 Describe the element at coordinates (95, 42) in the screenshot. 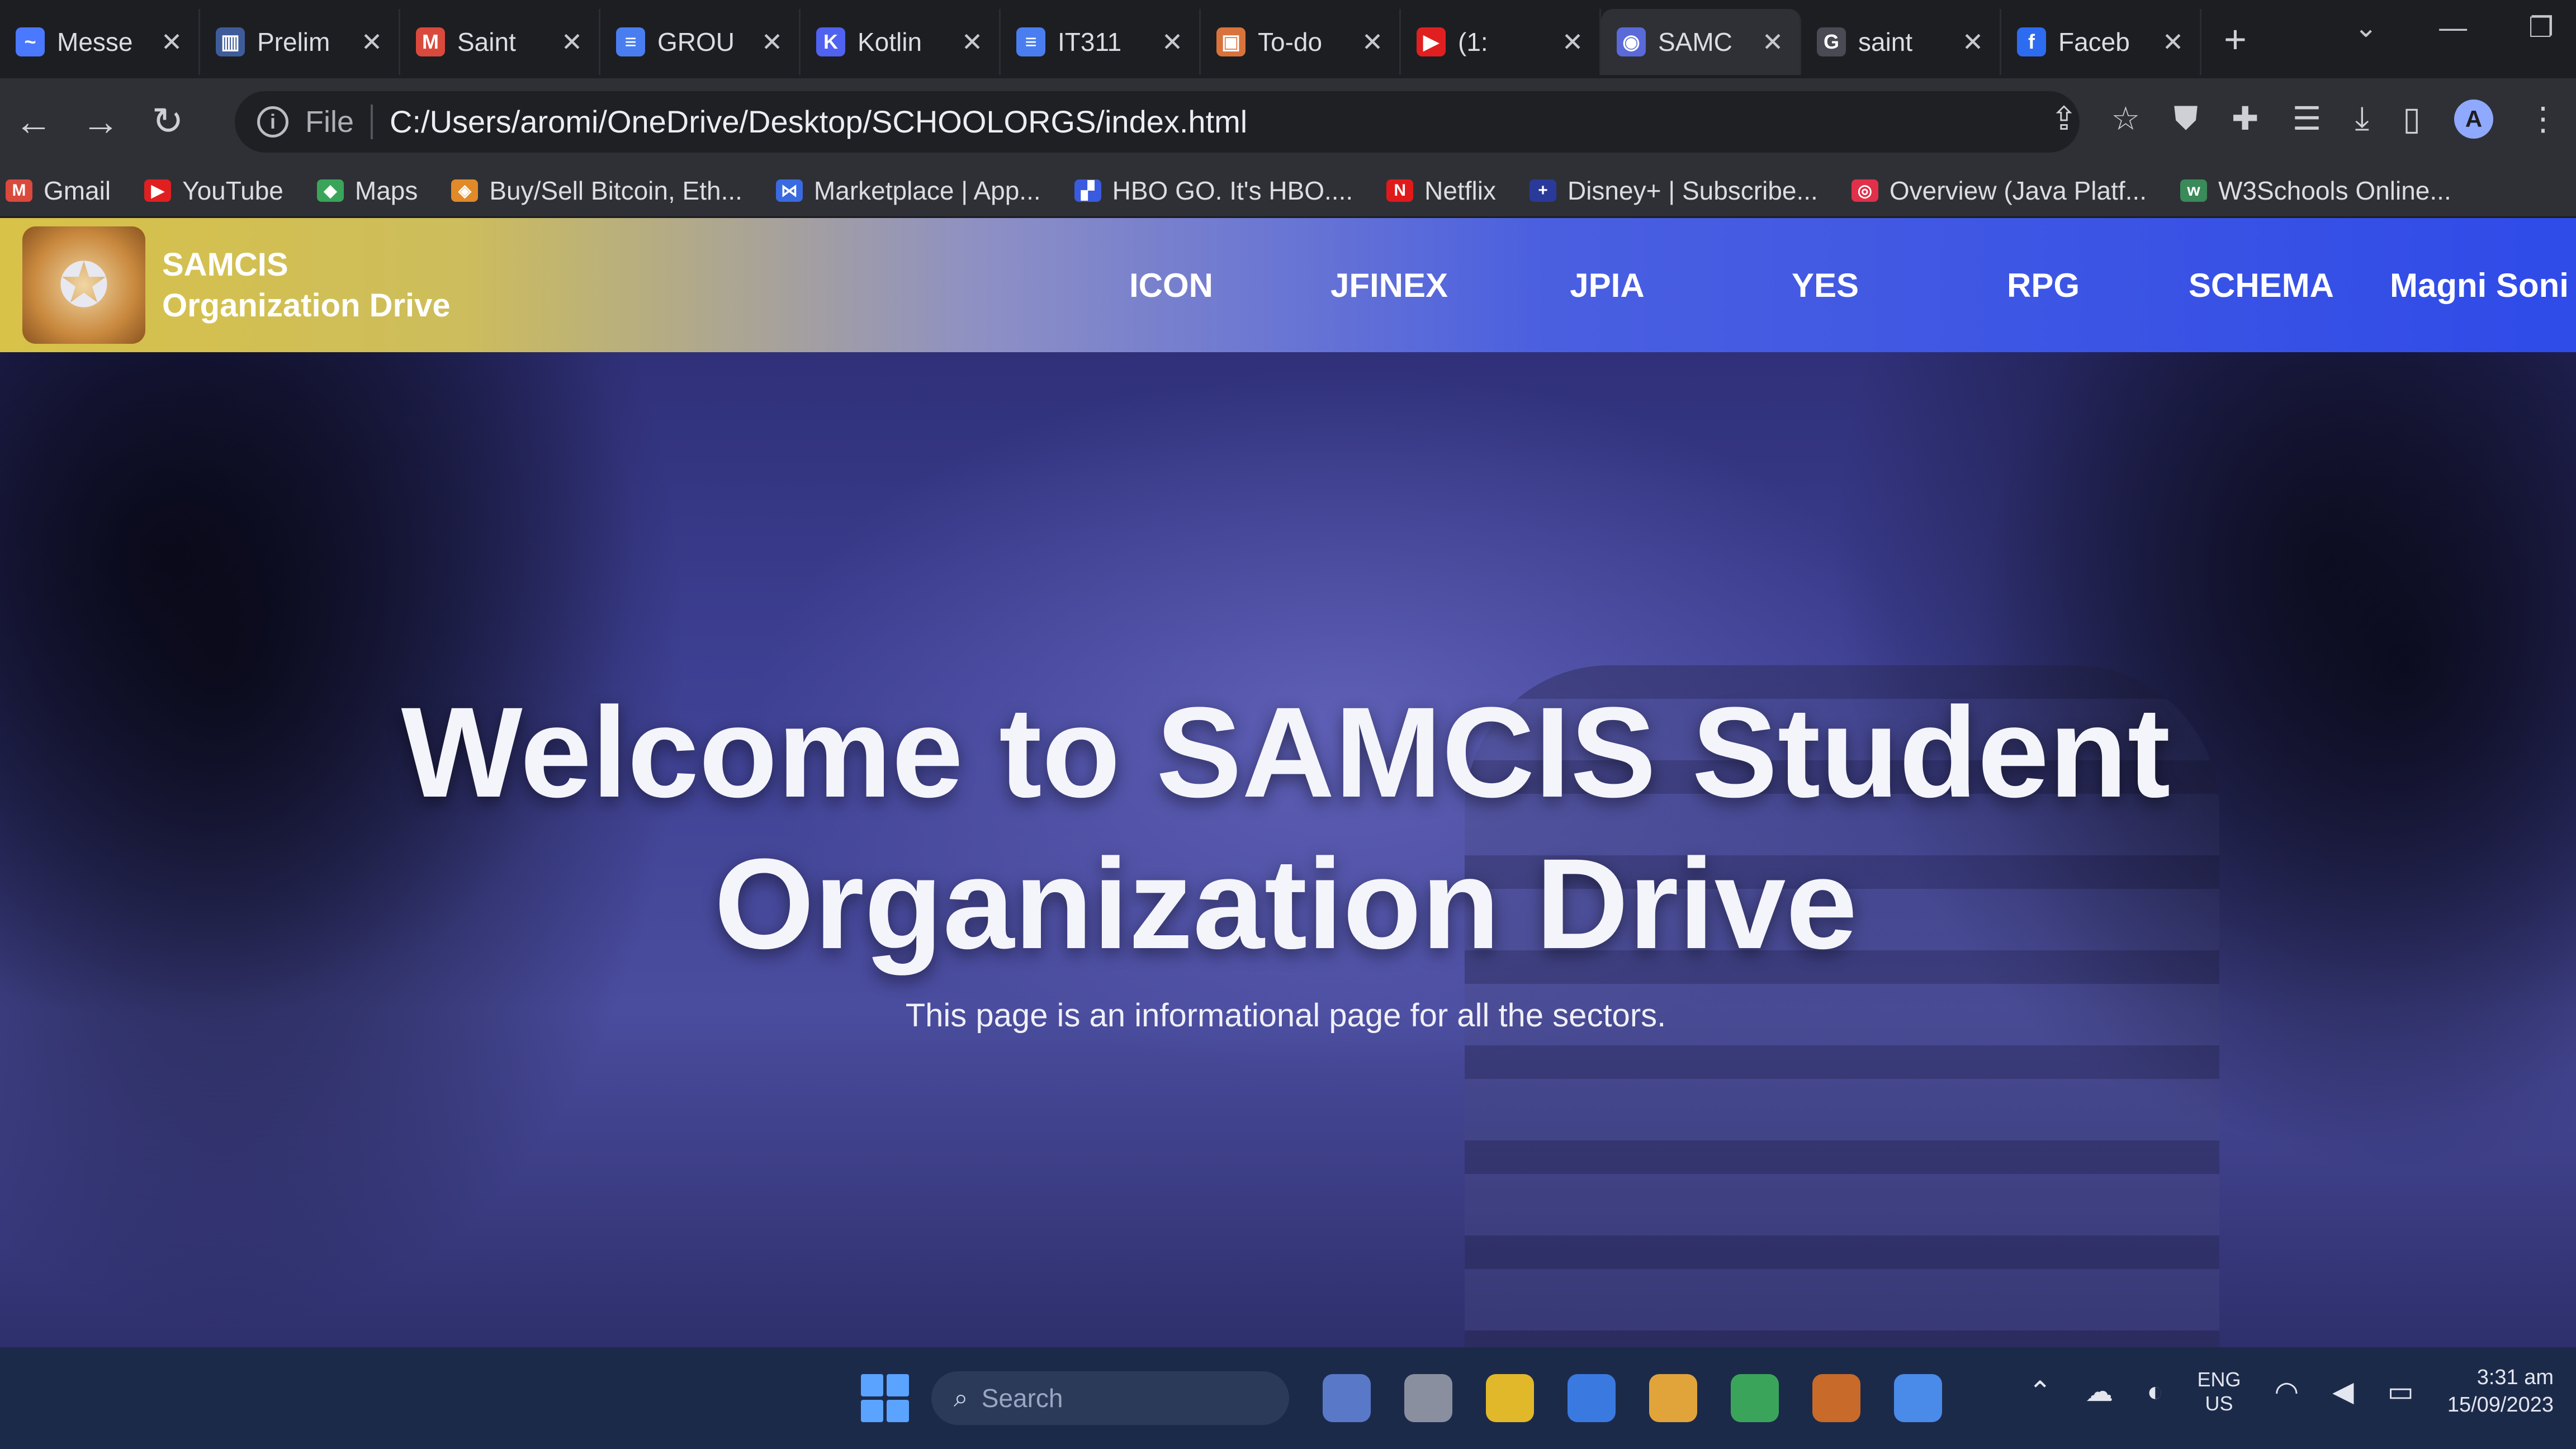

I see `tab-title: Messe` at that location.